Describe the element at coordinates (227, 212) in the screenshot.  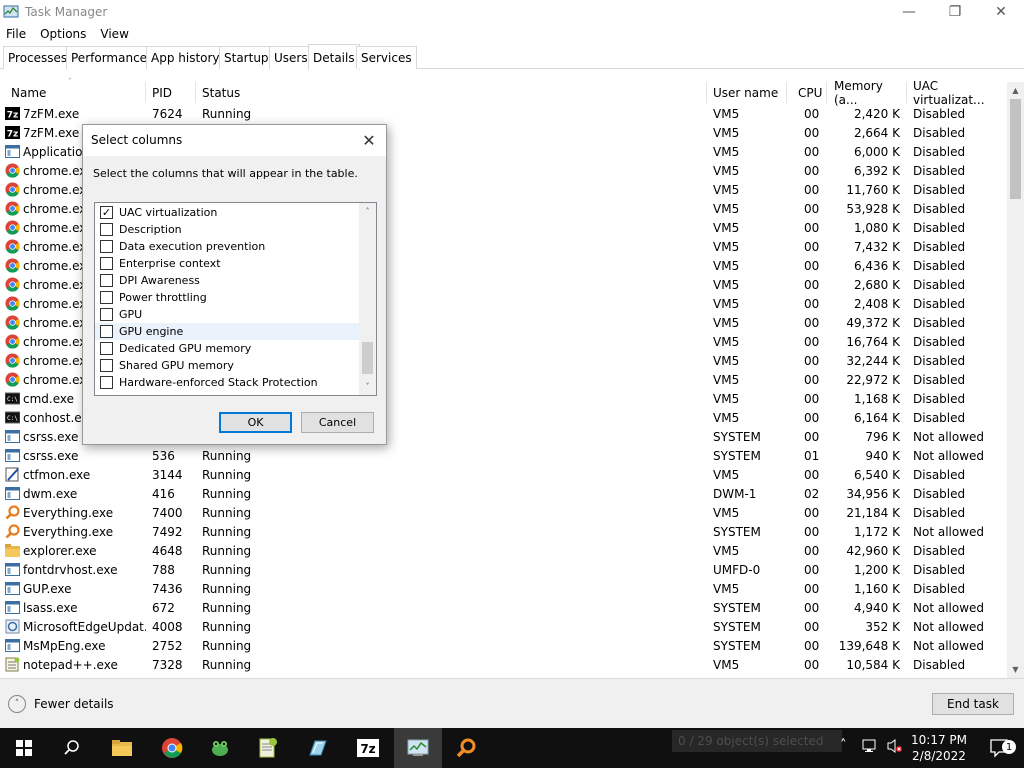
I see `column-option: ✓ UAC virtualization` at that location.